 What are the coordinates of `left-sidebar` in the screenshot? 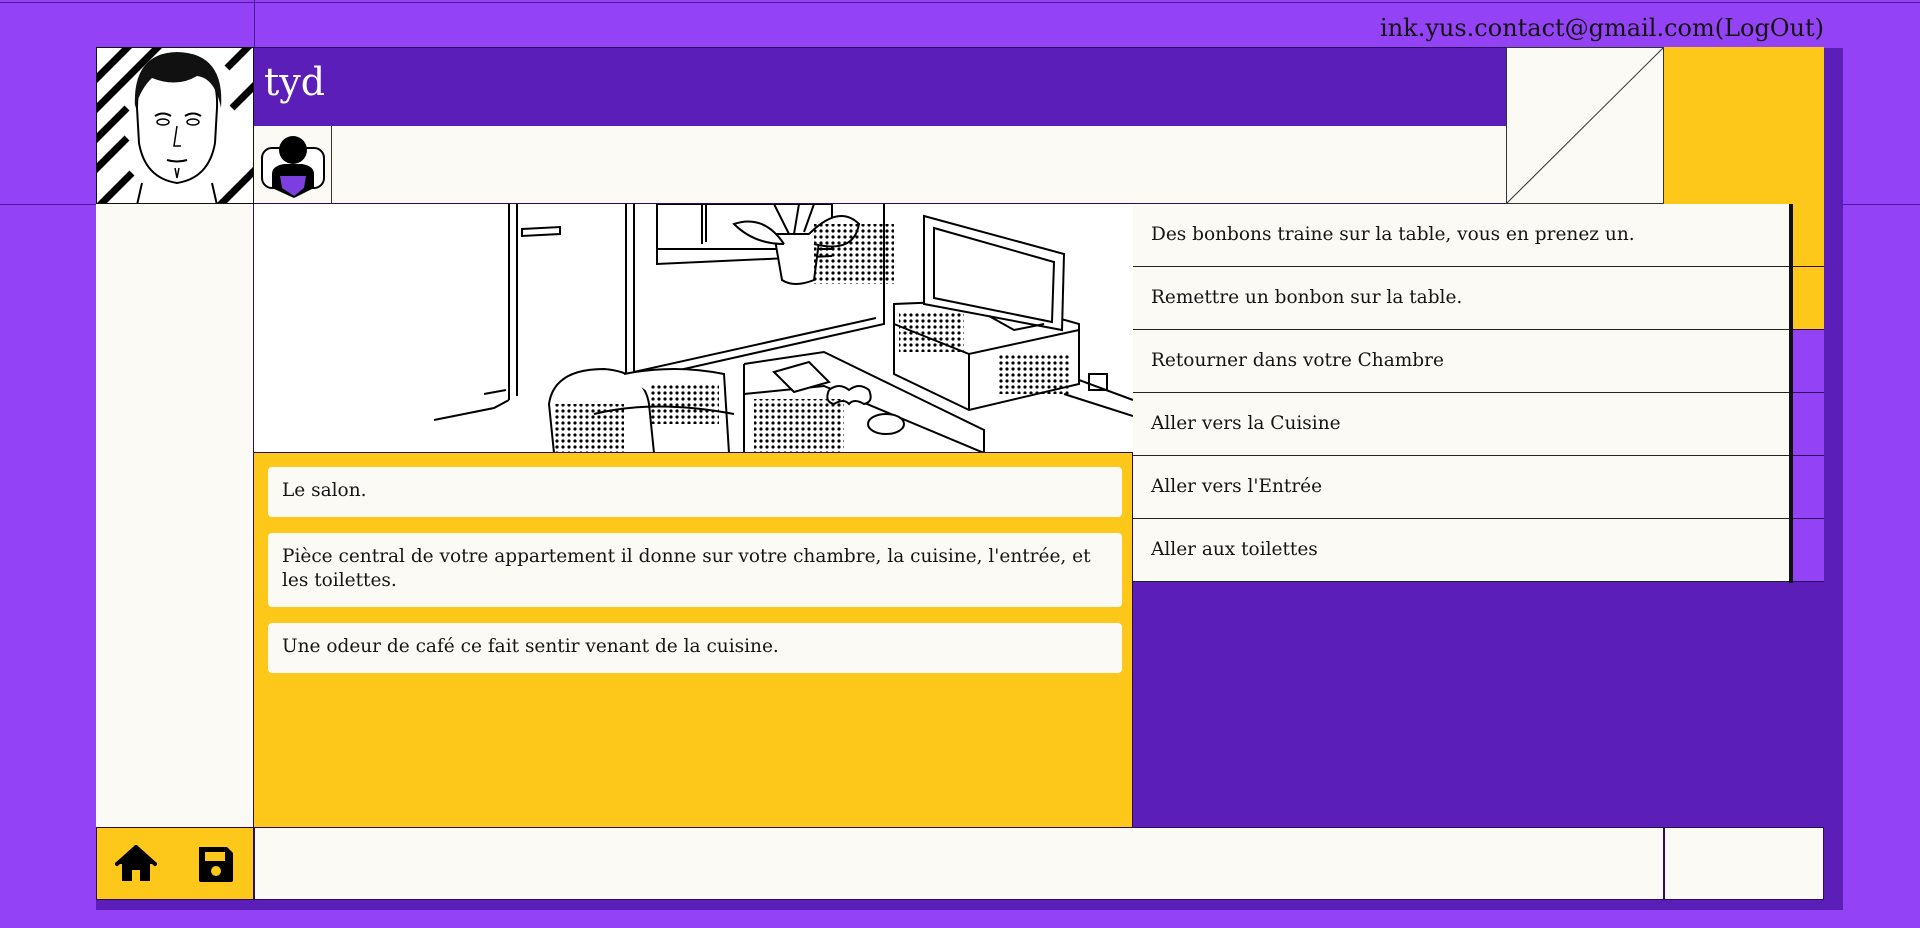 It's located at (175, 515).